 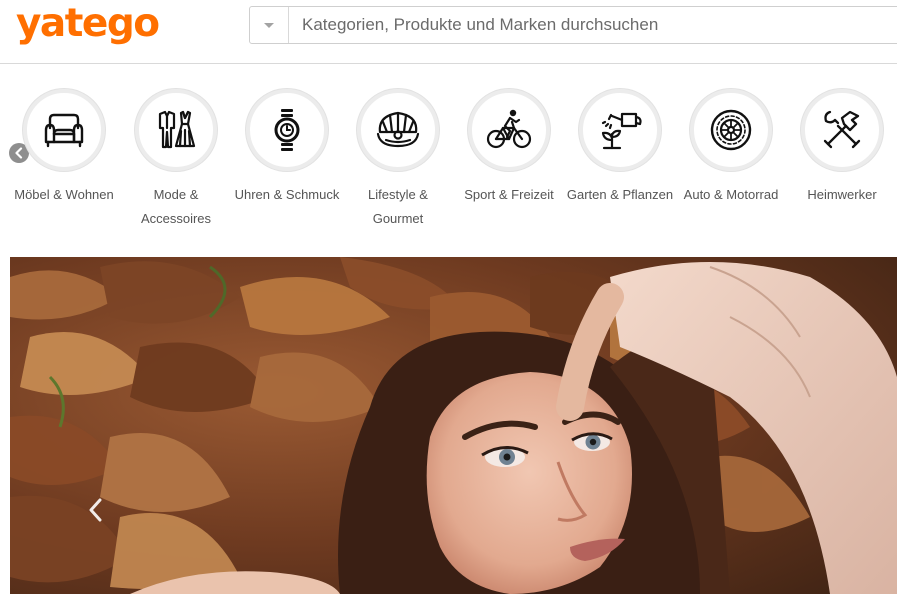 I want to click on category-mode-accessoires: Mode & Accessoires, so click(x=176, y=160).